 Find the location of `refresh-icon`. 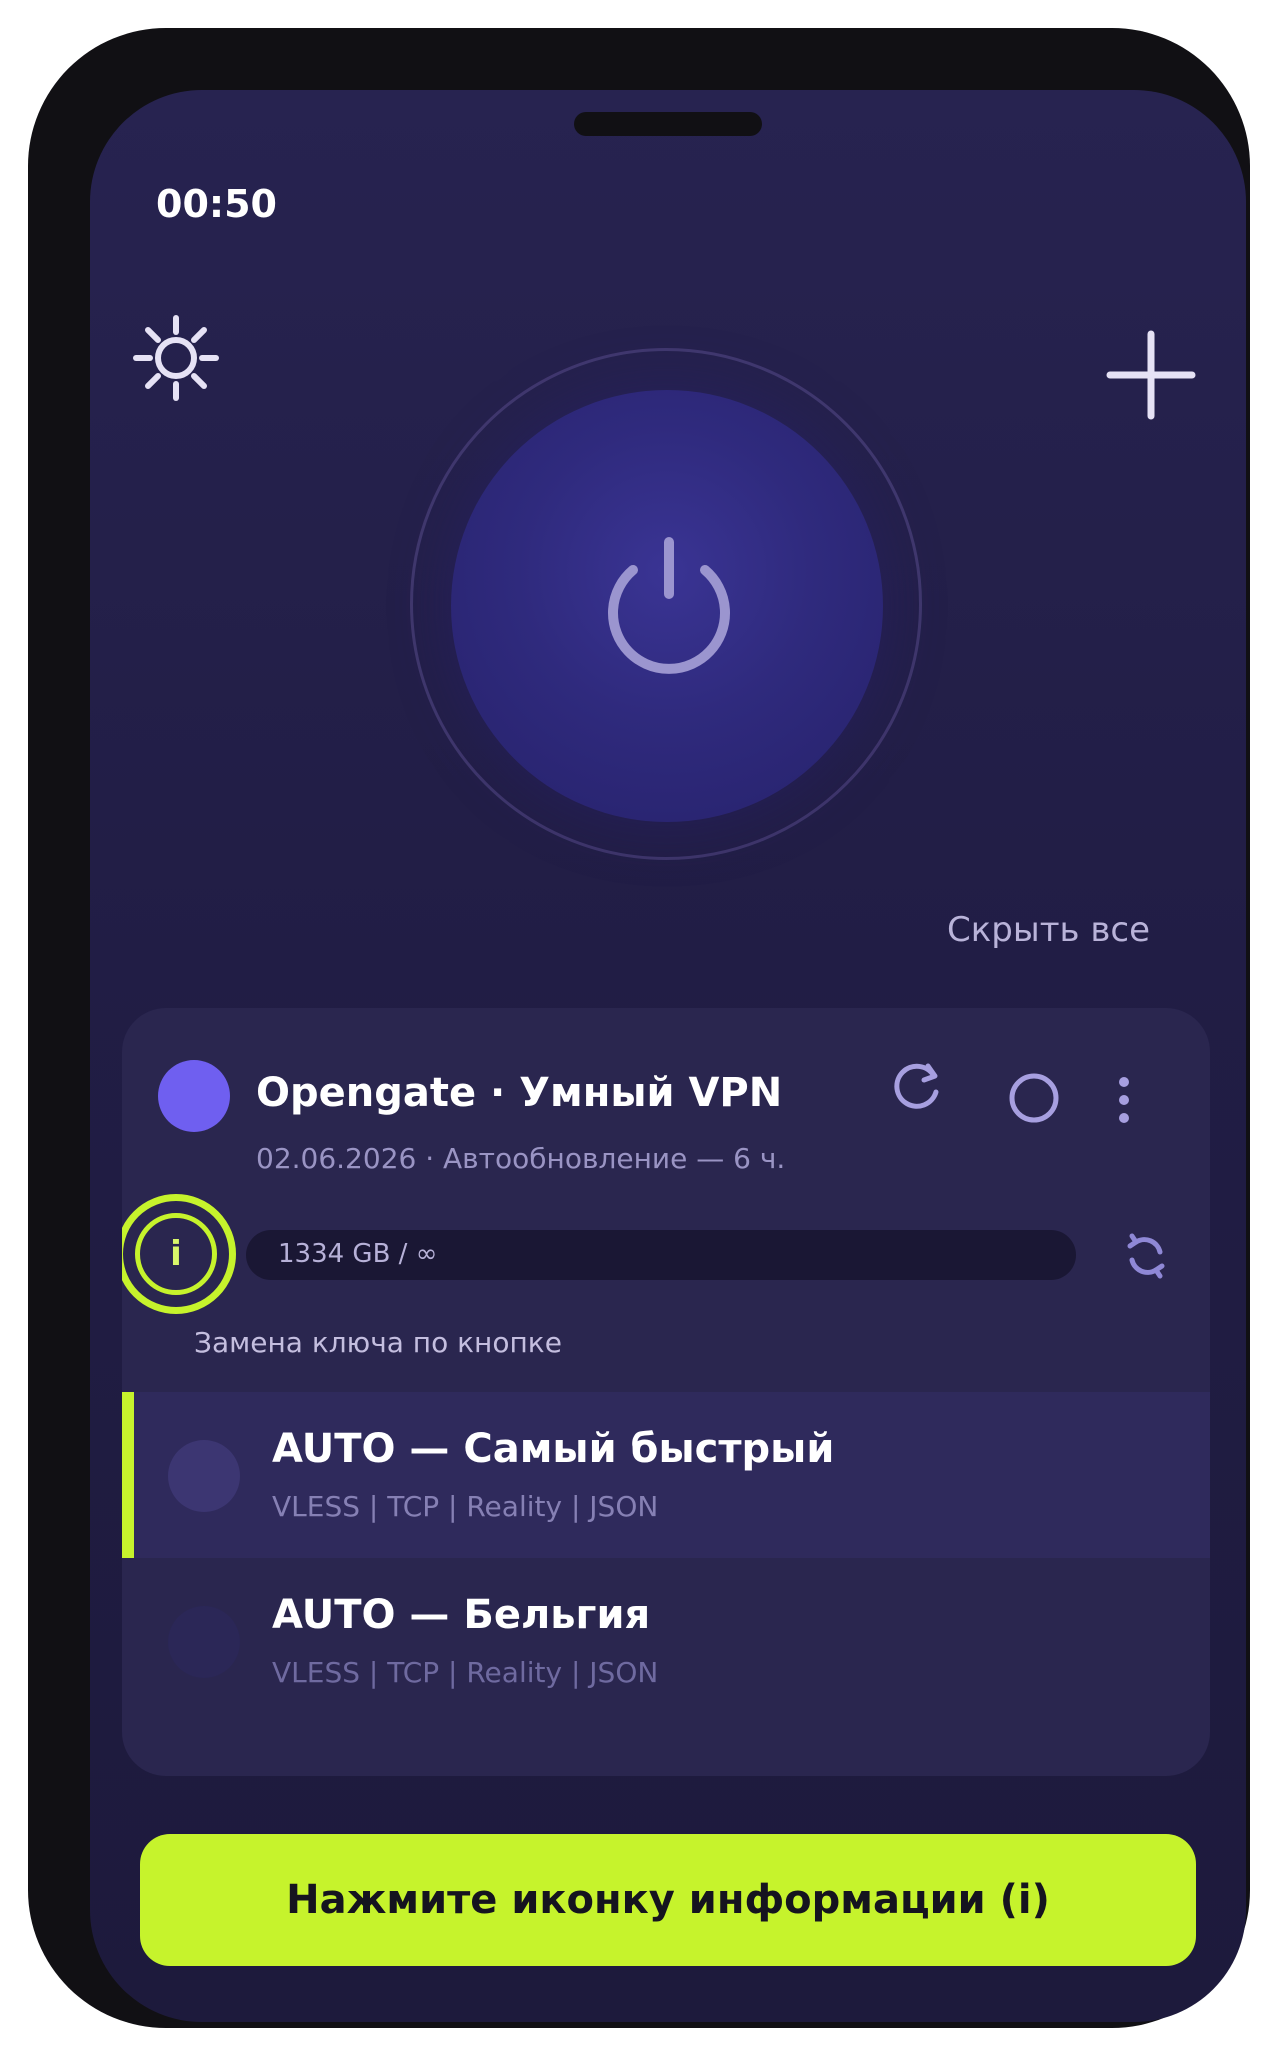

refresh-icon is located at coordinates (916, 1086).